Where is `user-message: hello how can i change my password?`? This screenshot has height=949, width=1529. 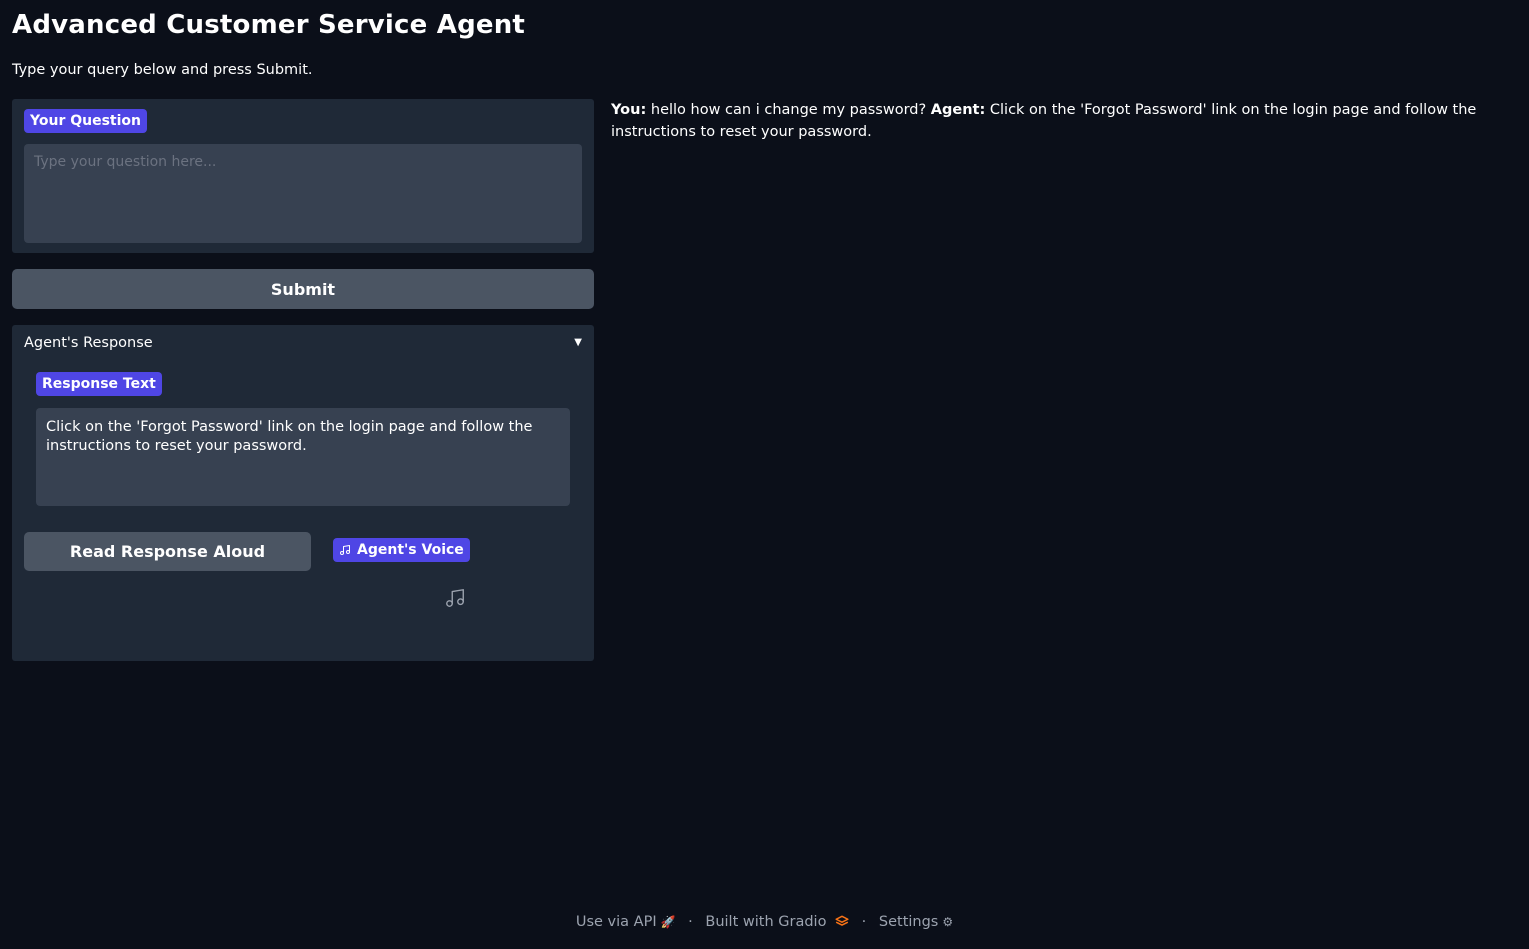 user-message: hello how can i change my password? is located at coordinates (788, 110).